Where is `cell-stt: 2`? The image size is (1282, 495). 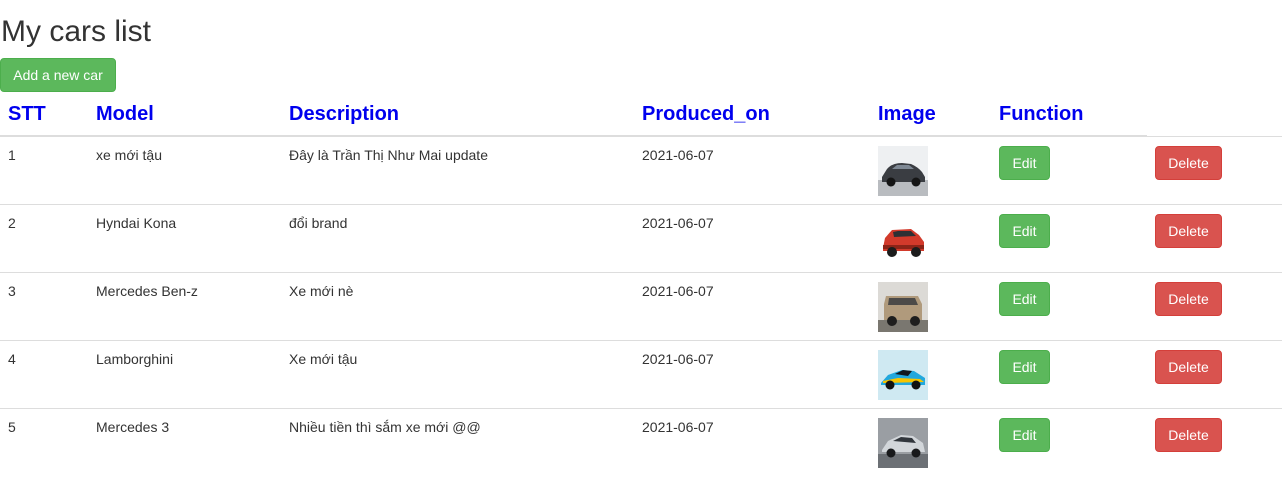 cell-stt: 2 is located at coordinates (44, 238).